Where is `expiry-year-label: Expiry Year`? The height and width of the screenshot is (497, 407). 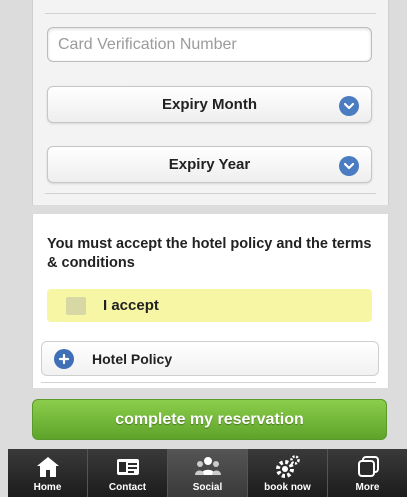 expiry-year-label: Expiry Year is located at coordinates (209, 164).